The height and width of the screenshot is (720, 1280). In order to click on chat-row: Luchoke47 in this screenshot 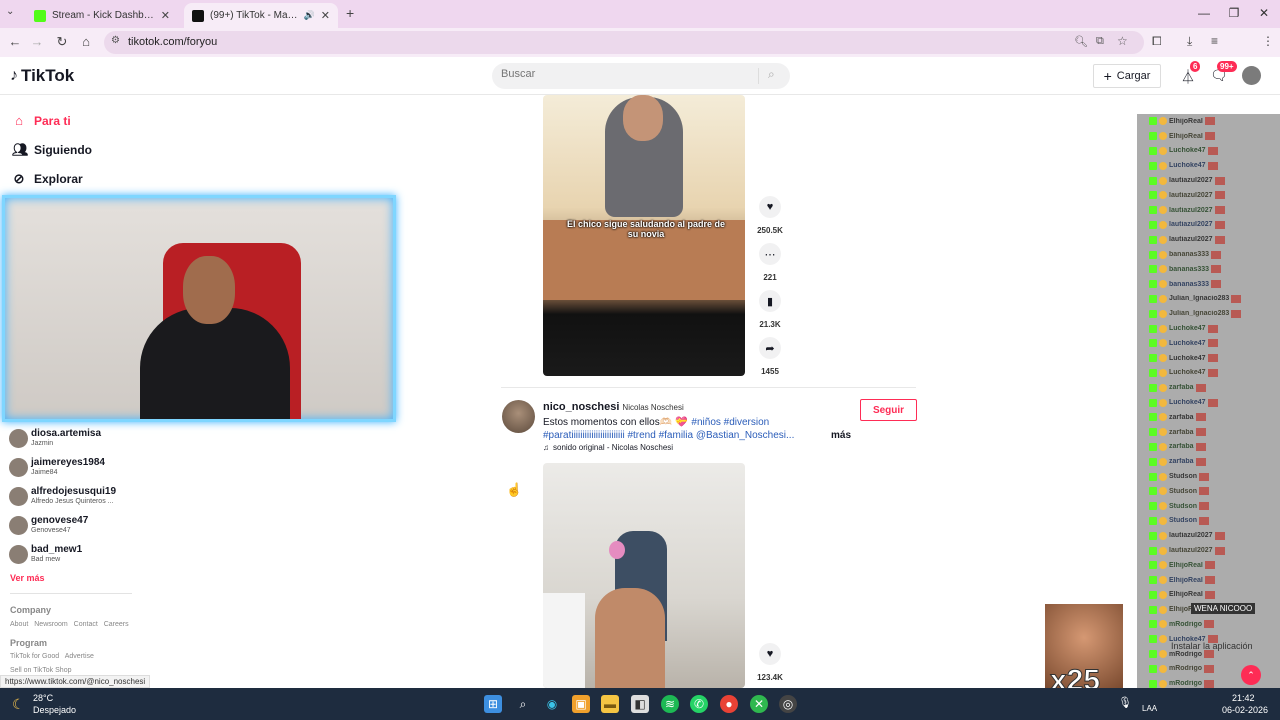, I will do `click(1208, 328)`.